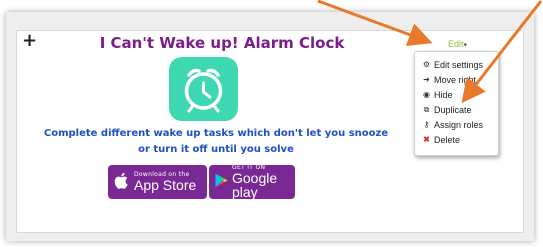  What do you see at coordinates (375, 23) in the screenshot?
I see `annotation-arrow-edit` at bounding box center [375, 23].